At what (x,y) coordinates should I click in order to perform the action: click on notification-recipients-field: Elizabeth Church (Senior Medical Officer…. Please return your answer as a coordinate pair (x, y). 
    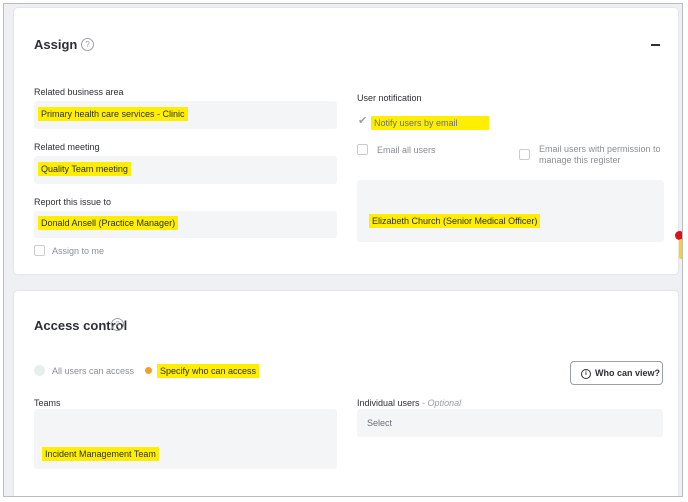
    Looking at the image, I should click on (510, 211).